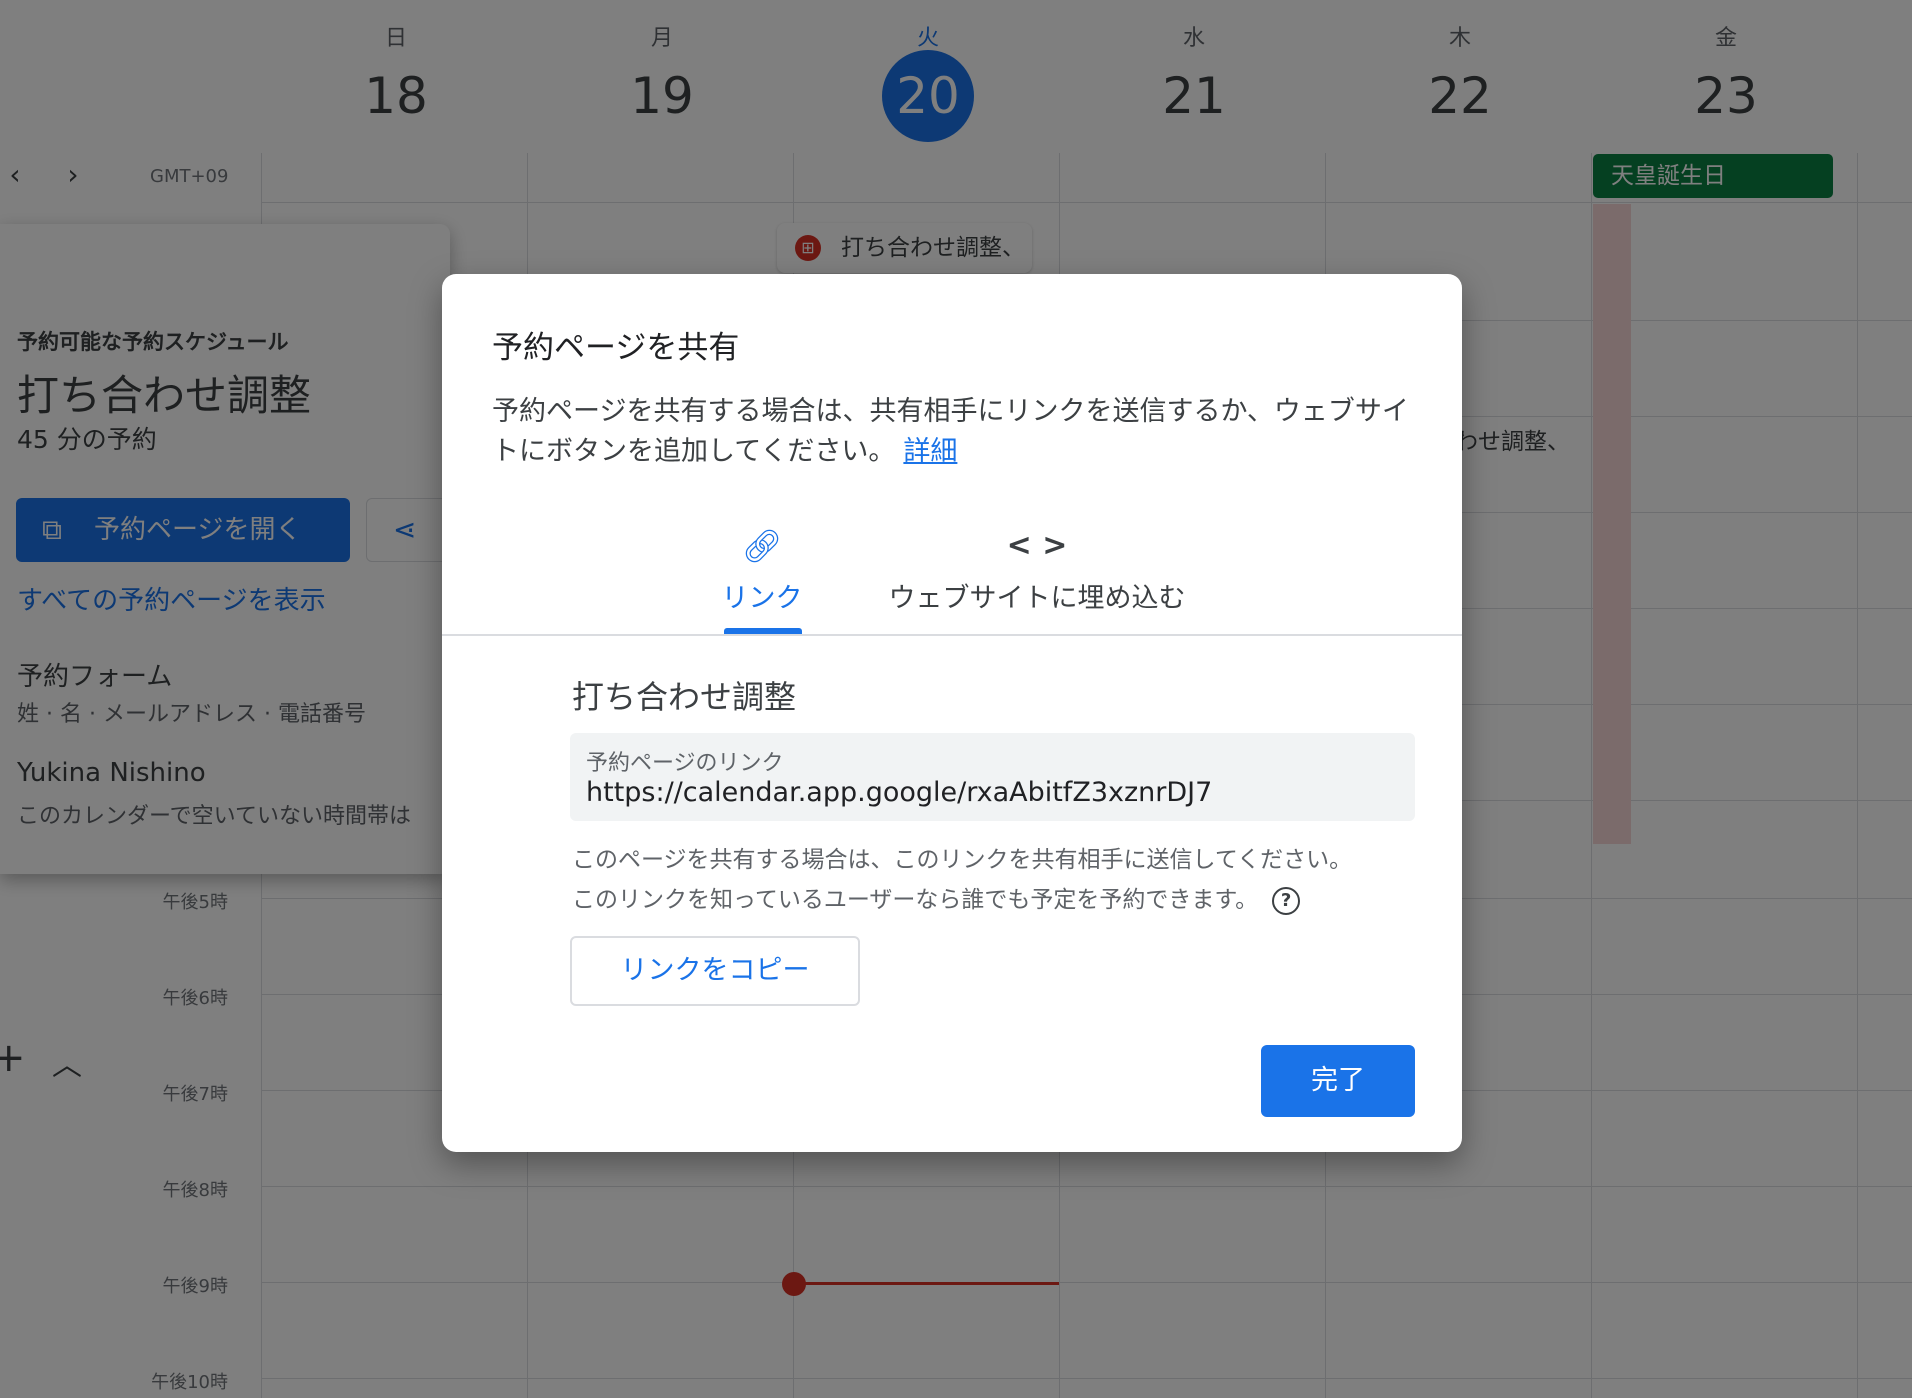 The height and width of the screenshot is (1398, 1912). I want to click on tab-embed-website: < > ウェブサイトに埋め込む, so click(1037, 581).